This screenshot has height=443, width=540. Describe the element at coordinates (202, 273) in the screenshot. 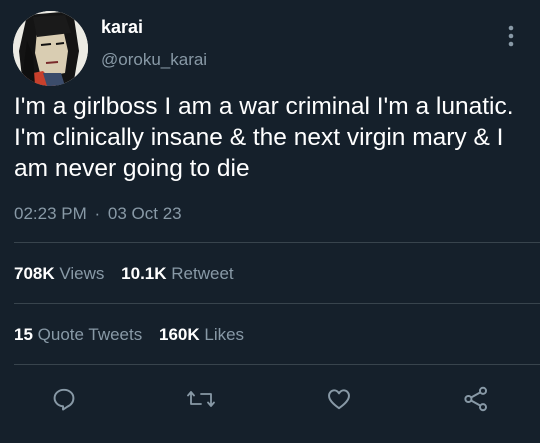

I see `retweets-label: Retweet` at that location.